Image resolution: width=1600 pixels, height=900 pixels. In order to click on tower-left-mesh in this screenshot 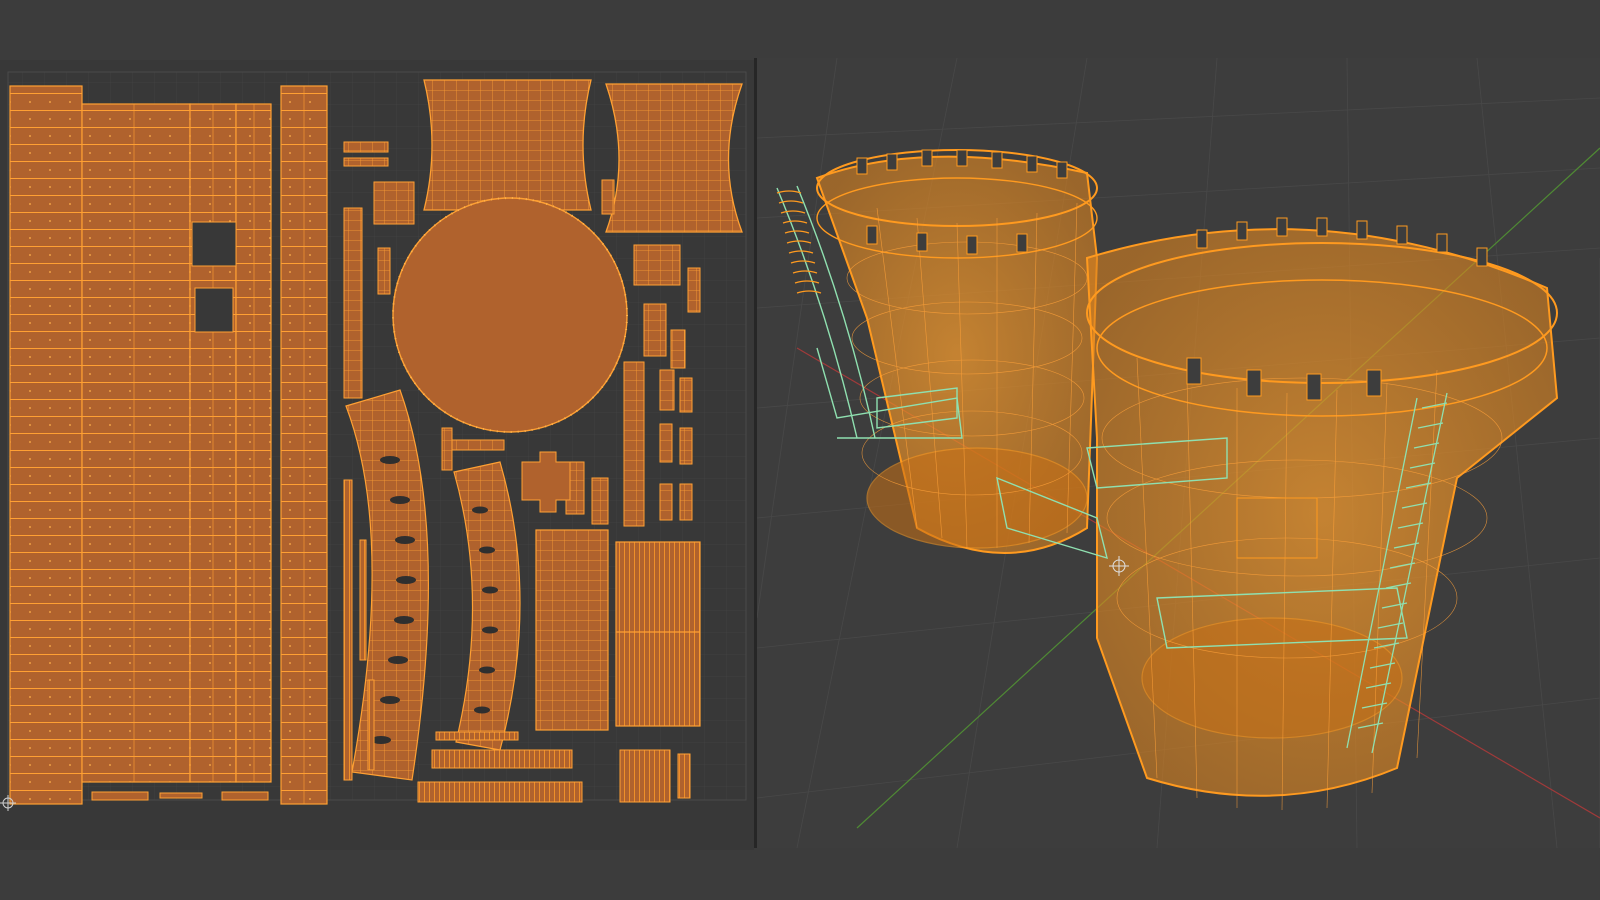, I will do `click(957, 351)`.